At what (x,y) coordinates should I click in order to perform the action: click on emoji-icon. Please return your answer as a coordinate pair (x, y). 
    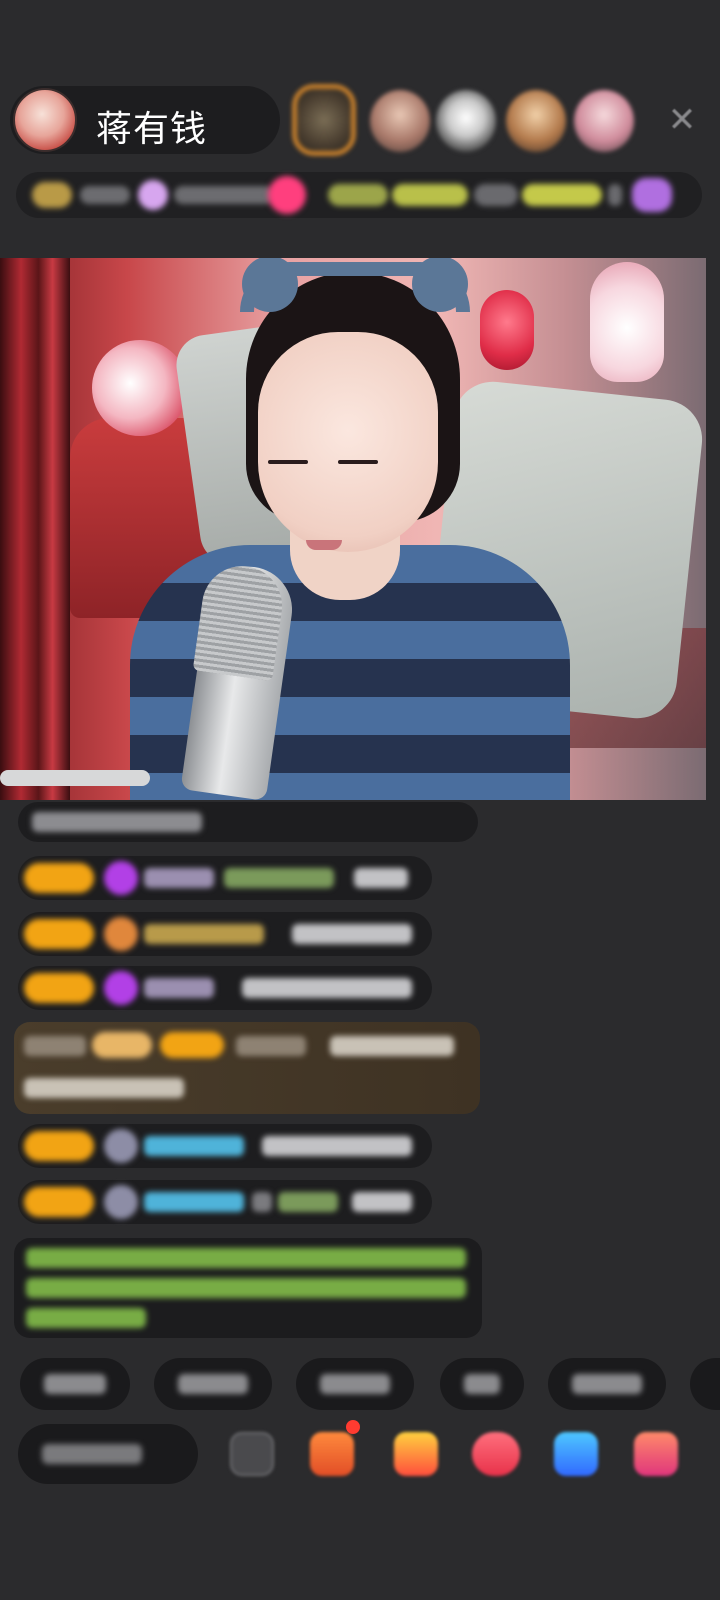
    Looking at the image, I should click on (252, 1454).